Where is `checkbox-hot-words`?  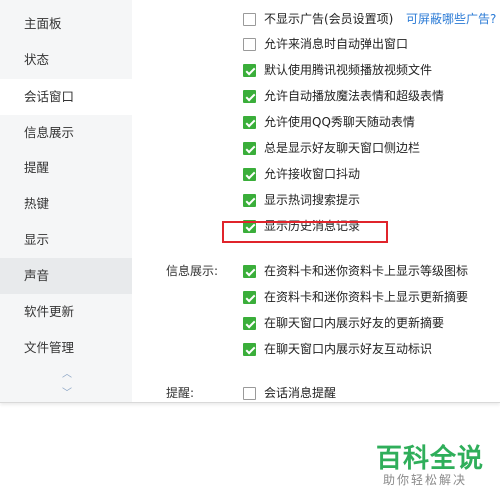 checkbox-hot-words is located at coordinates (249, 200).